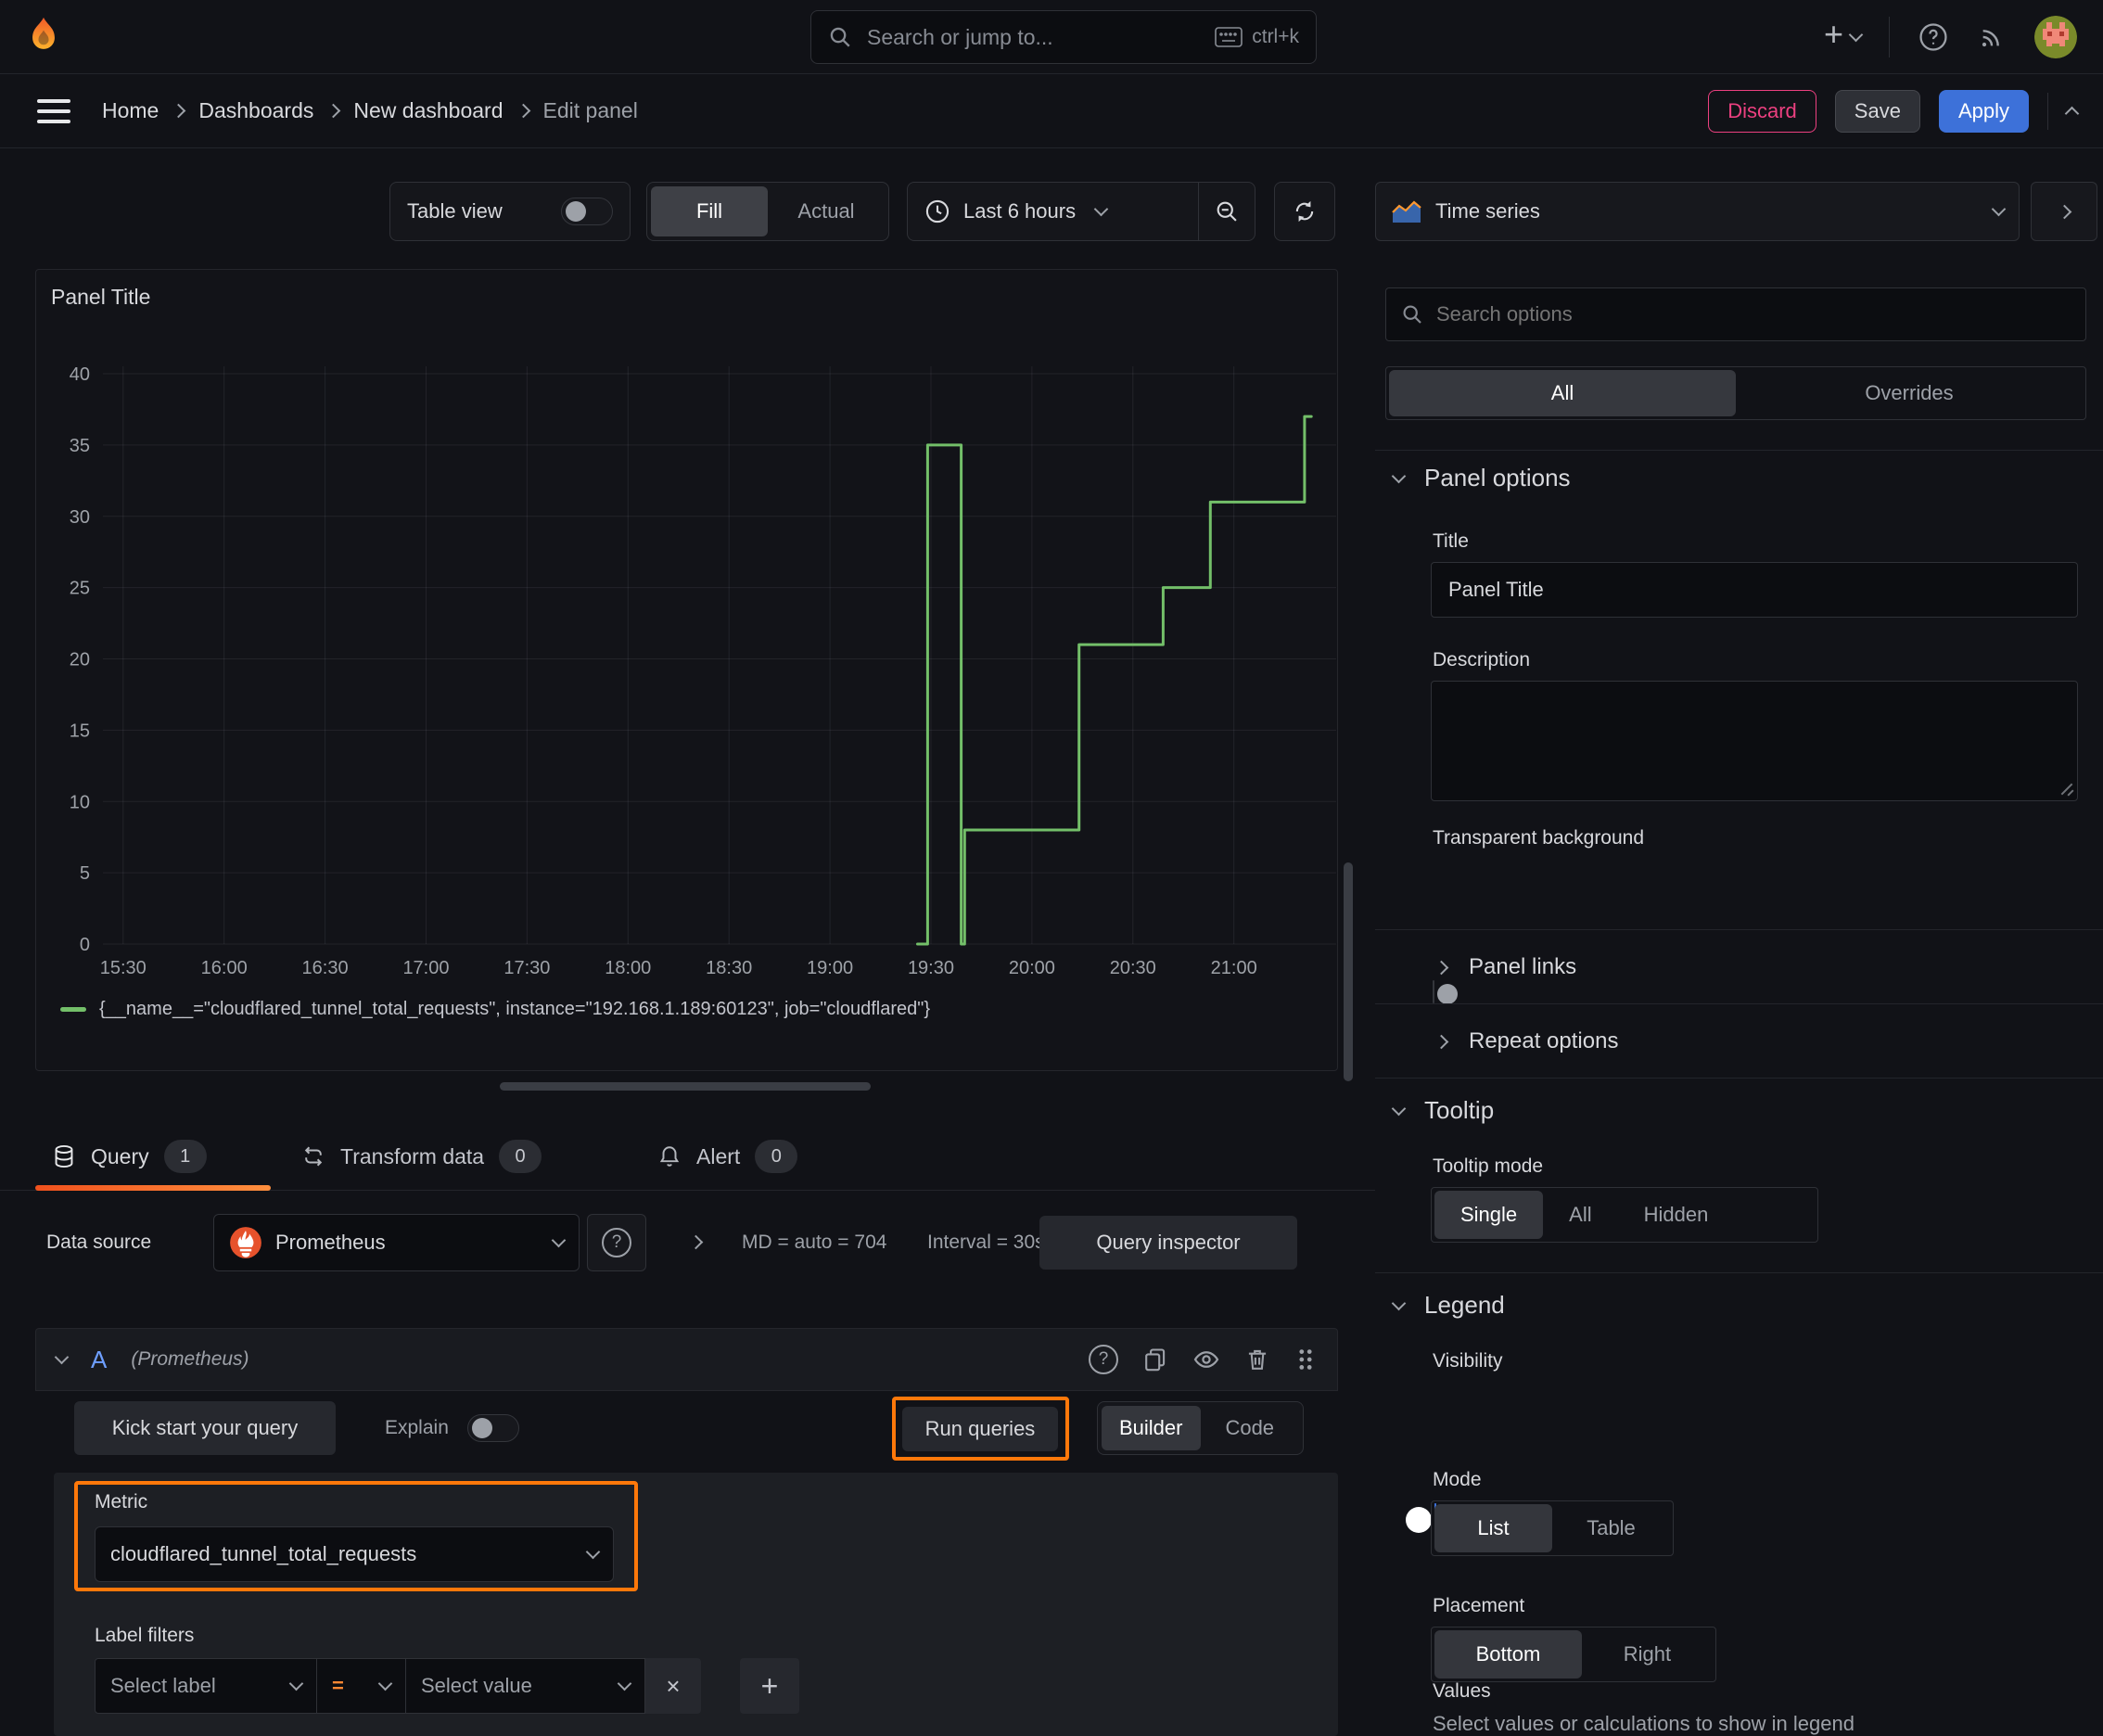 The height and width of the screenshot is (1736, 2103). I want to click on resize-grip-icon, so click(2066, 788).